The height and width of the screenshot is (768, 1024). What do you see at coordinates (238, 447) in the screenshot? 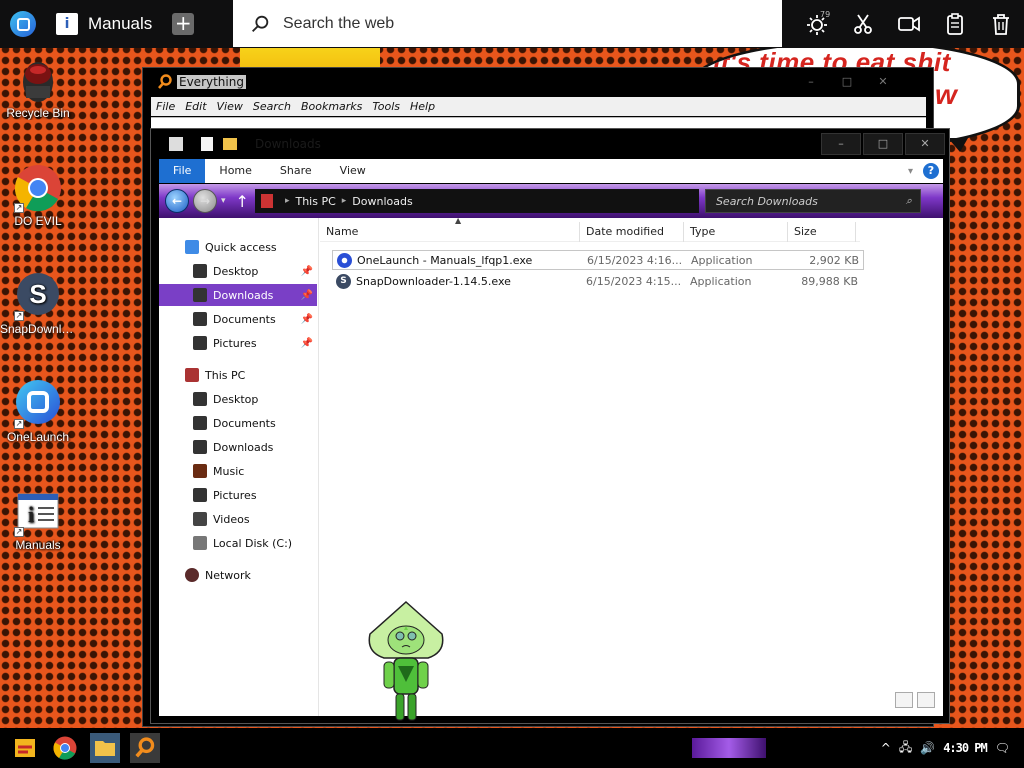
I see `nav-pc-downloads: Downloads` at bounding box center [238, 447].